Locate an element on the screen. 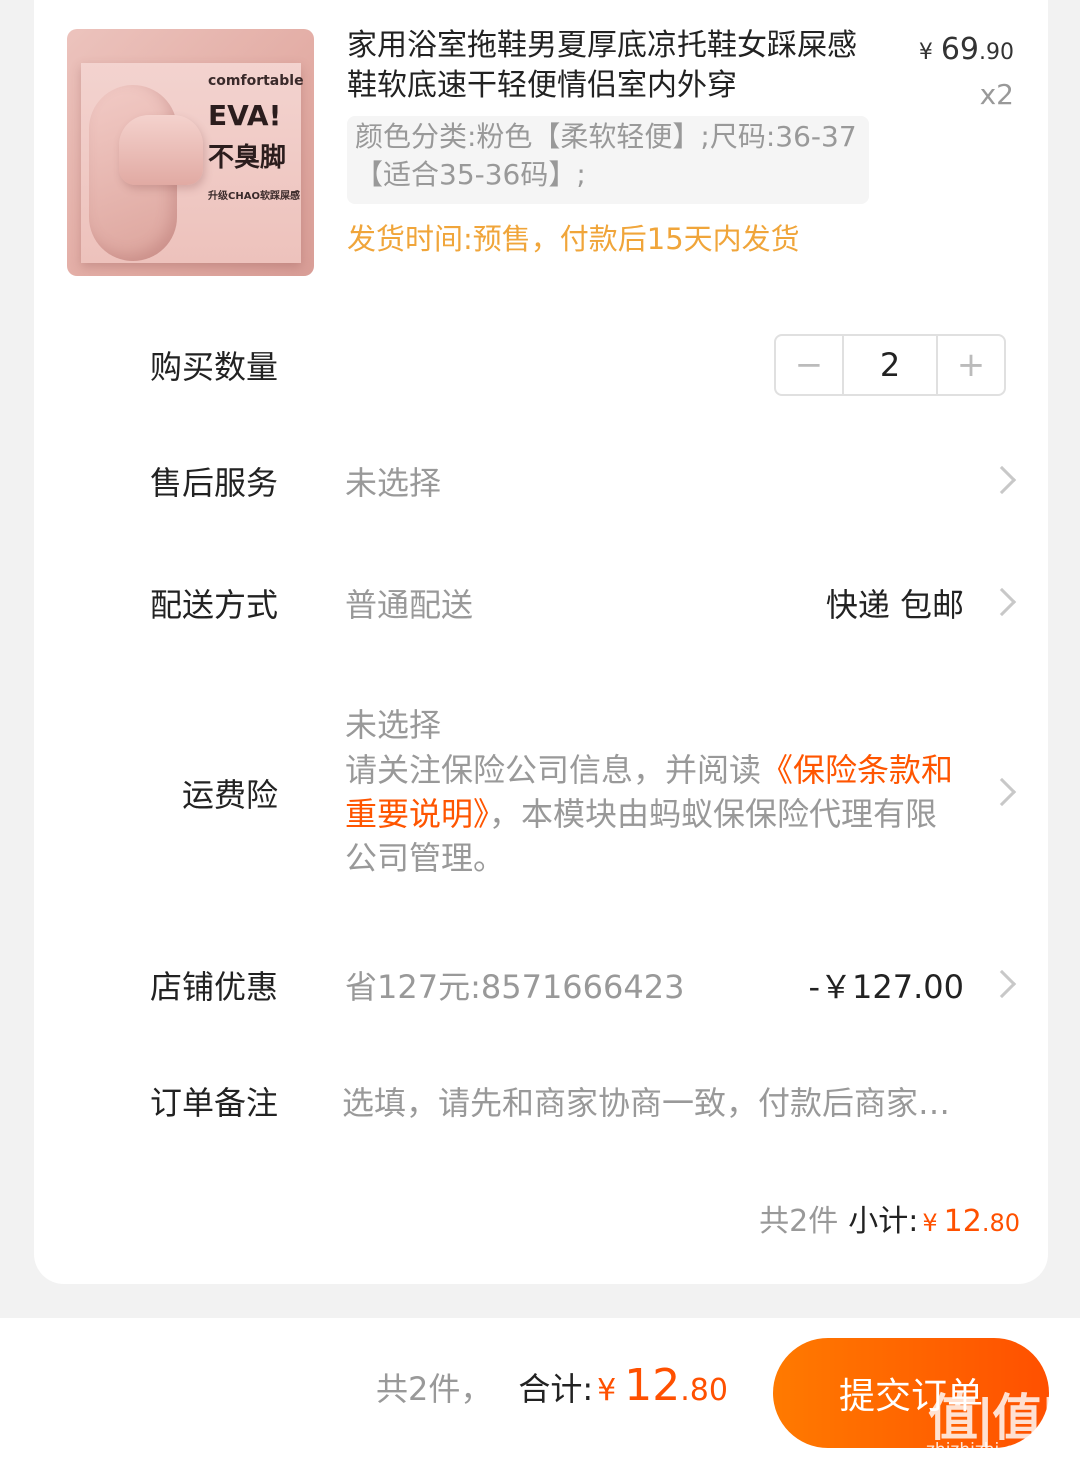 The width and height of the screenshot is (1080, 1466). insurance-notice-text: 请关注保险公司信息，并阅读 is located at coordinates (553, 770).